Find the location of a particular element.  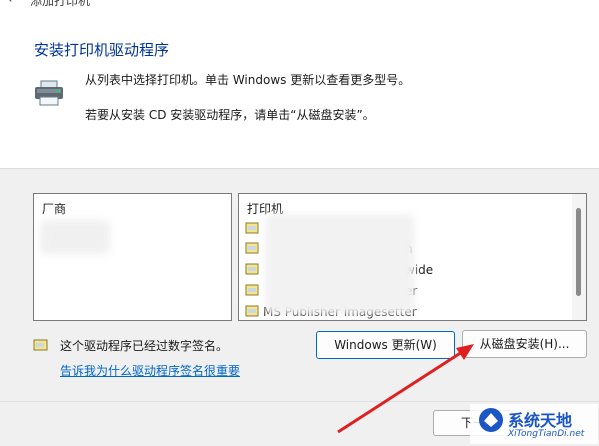

signature-status-text: 这个驱动程序已经过数字签名。 is located at coordinates (144, 346).